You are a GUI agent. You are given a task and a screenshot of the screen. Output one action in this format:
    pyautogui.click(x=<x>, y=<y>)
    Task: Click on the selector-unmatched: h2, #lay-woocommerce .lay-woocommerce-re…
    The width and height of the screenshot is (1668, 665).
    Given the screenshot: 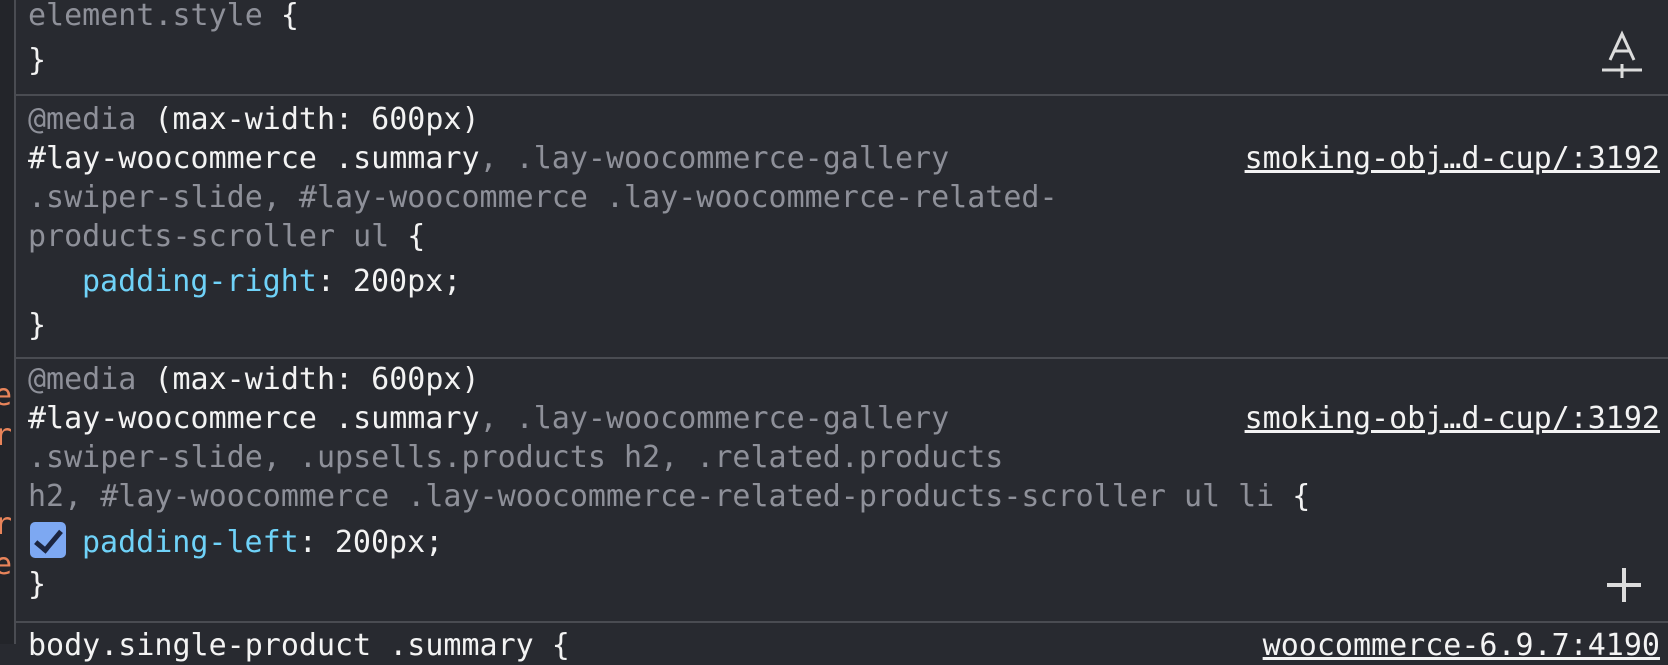 What is the action you would take?
    pyautogui.click(x=651, y=496)
    